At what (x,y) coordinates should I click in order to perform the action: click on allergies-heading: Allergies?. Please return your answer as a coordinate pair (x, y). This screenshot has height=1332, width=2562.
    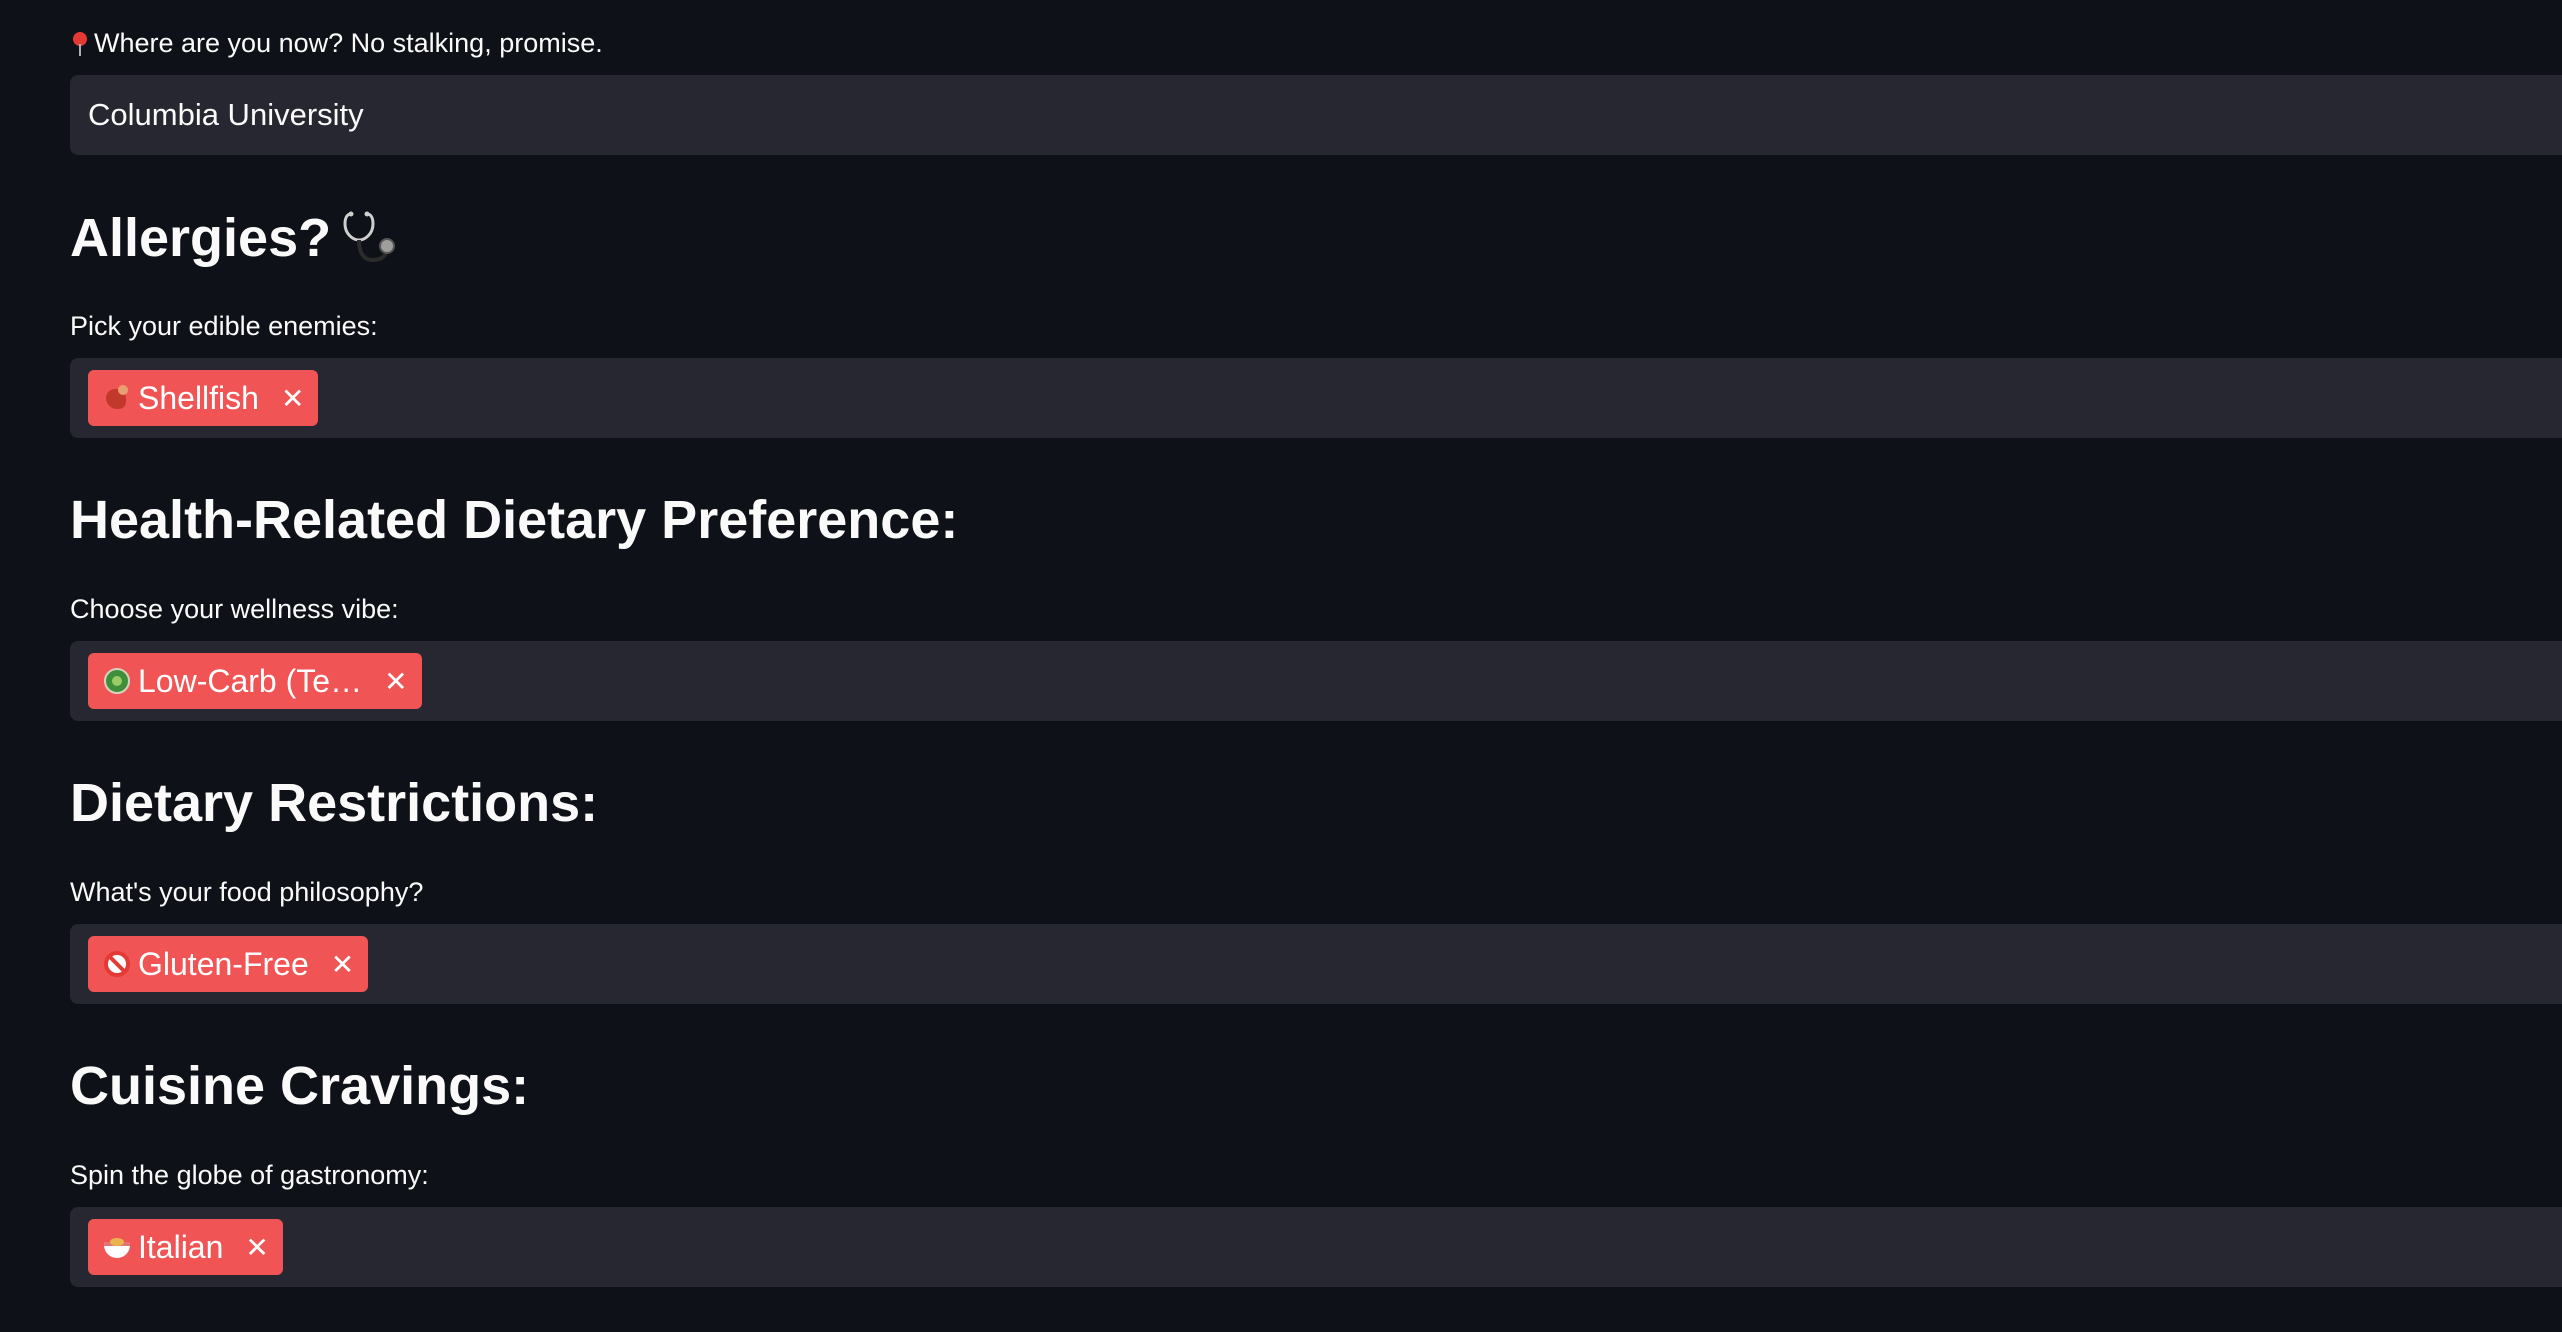
    Looking at the image, I should click on (235, 238).